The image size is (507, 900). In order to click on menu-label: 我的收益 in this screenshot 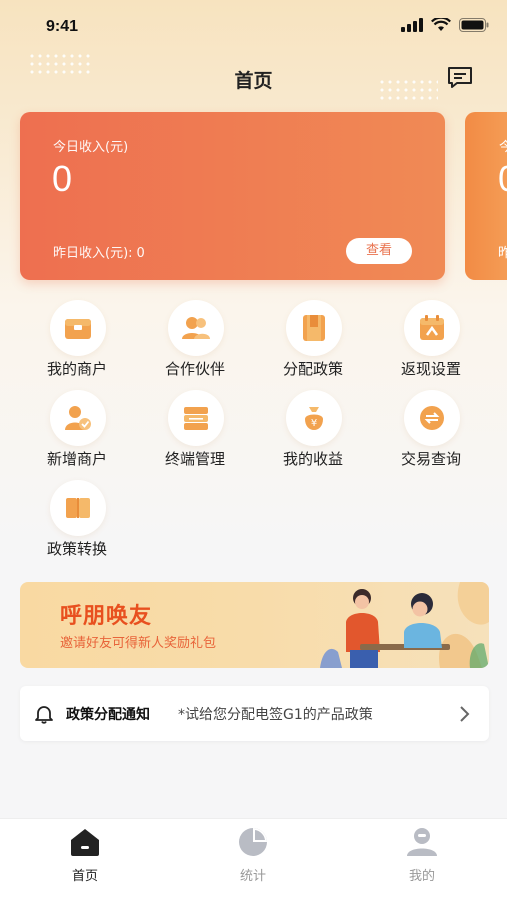, I will do `click(312, 459)`.